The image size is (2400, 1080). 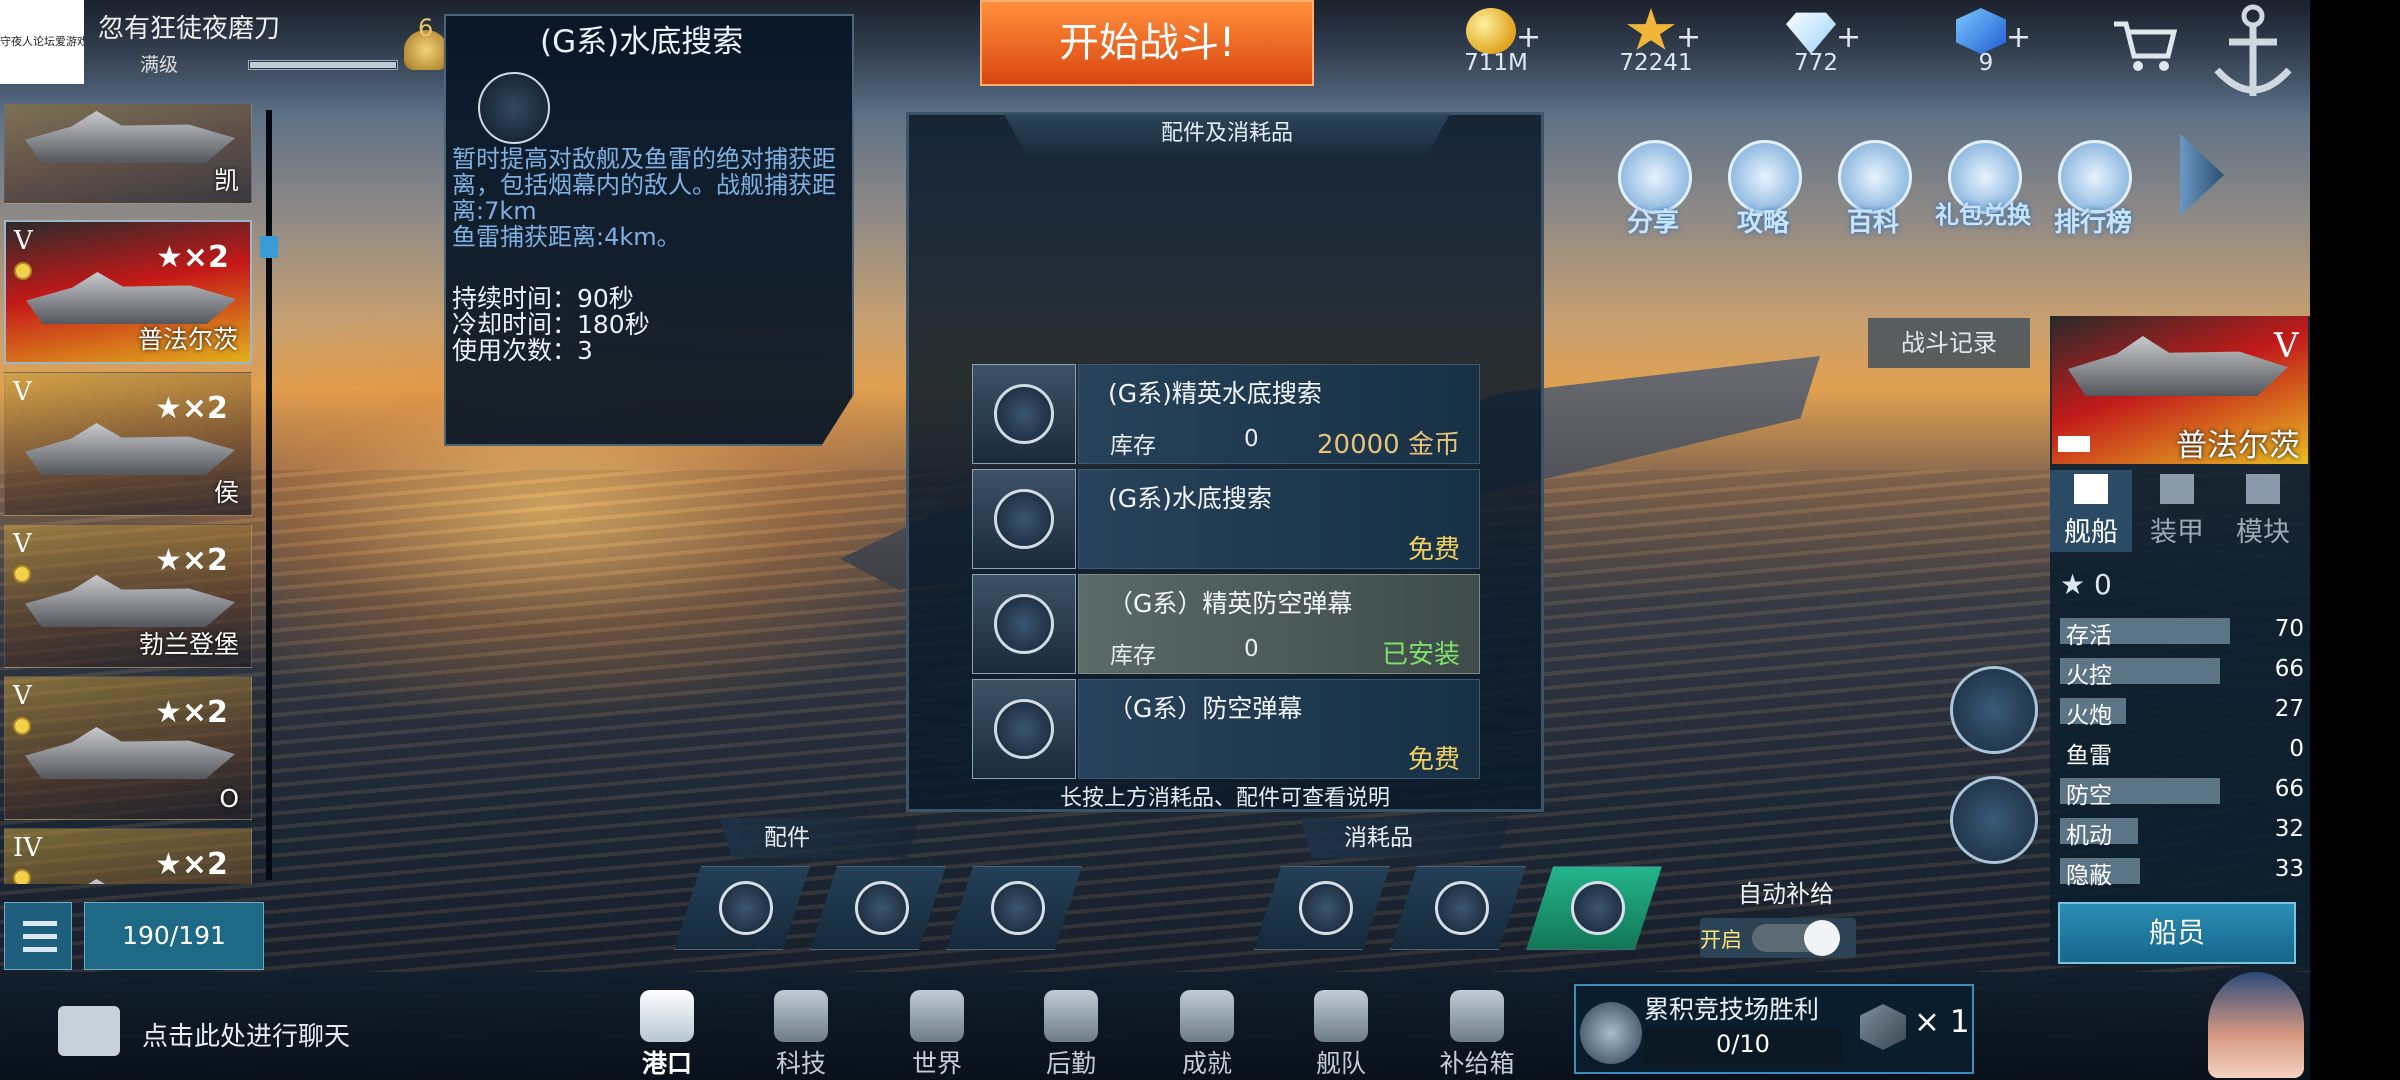 I want to click on tab-module: 模块, so click(x=2263, y=511).